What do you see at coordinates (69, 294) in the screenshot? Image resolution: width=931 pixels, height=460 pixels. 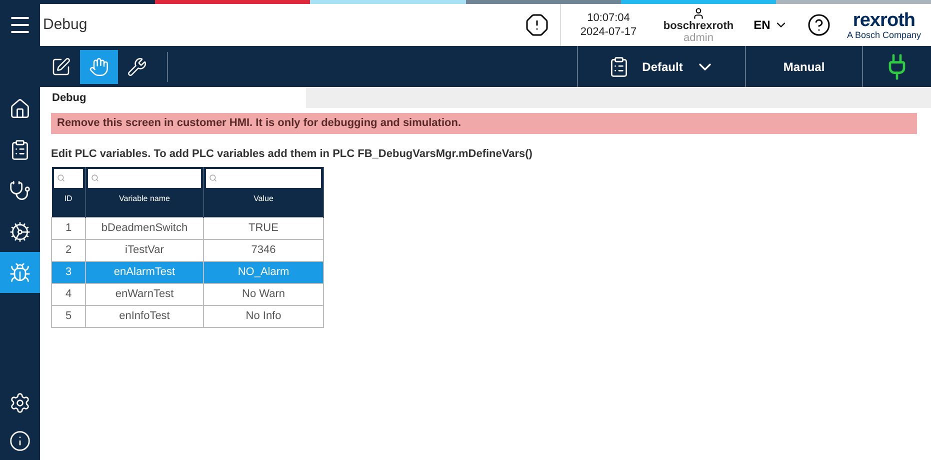 I see `table-cell: 4` at bounding box center [69, 294].